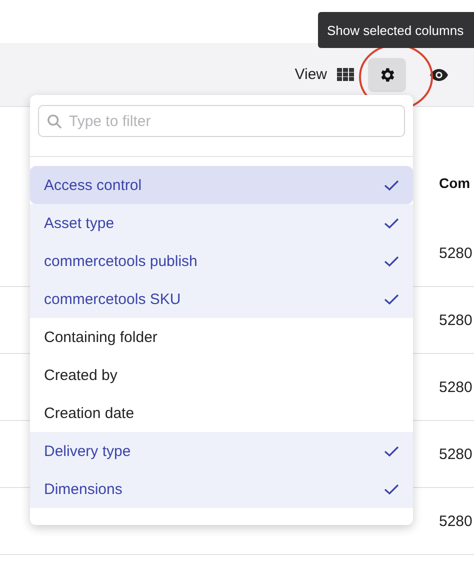  I want to click on tooltip: Show selected columns, so click(396, 30).